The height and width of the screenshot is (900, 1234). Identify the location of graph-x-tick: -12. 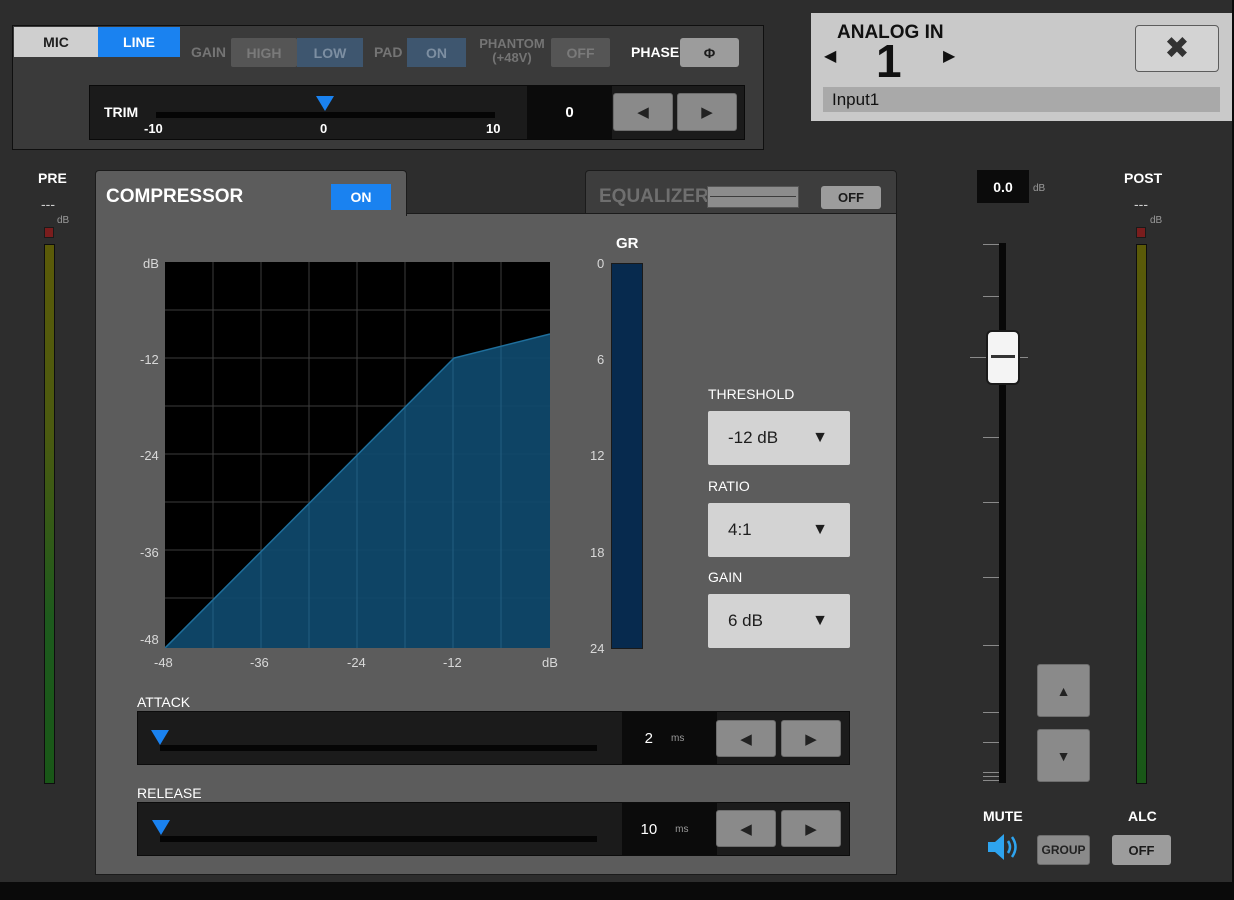
(452, 662).